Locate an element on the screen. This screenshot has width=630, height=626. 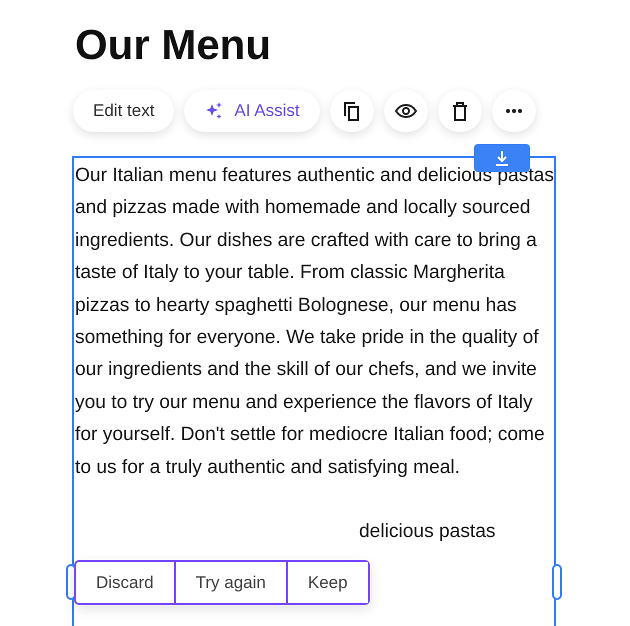
resize-handle is located at coordinates (557, 582).